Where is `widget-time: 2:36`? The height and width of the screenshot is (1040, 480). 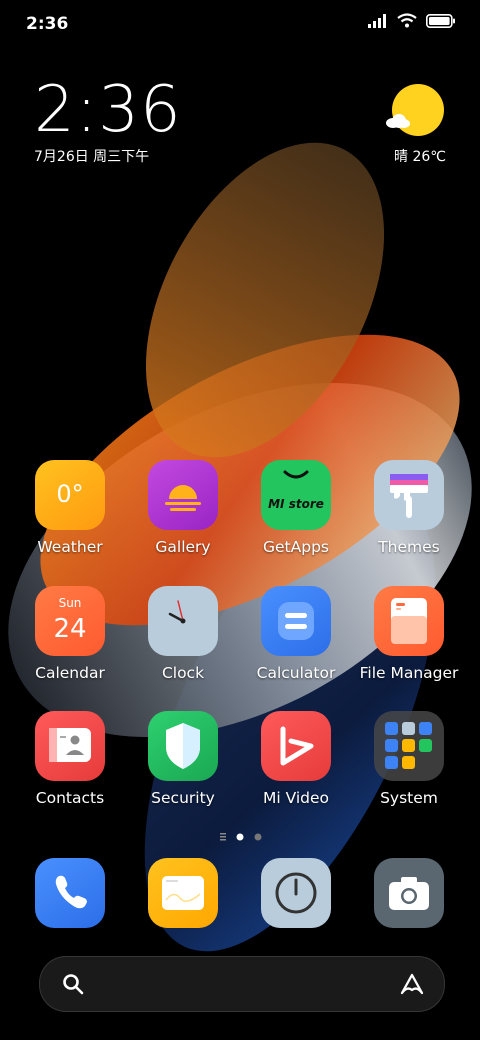
widget-time: 2:36 is located at coordinates (108, 110).